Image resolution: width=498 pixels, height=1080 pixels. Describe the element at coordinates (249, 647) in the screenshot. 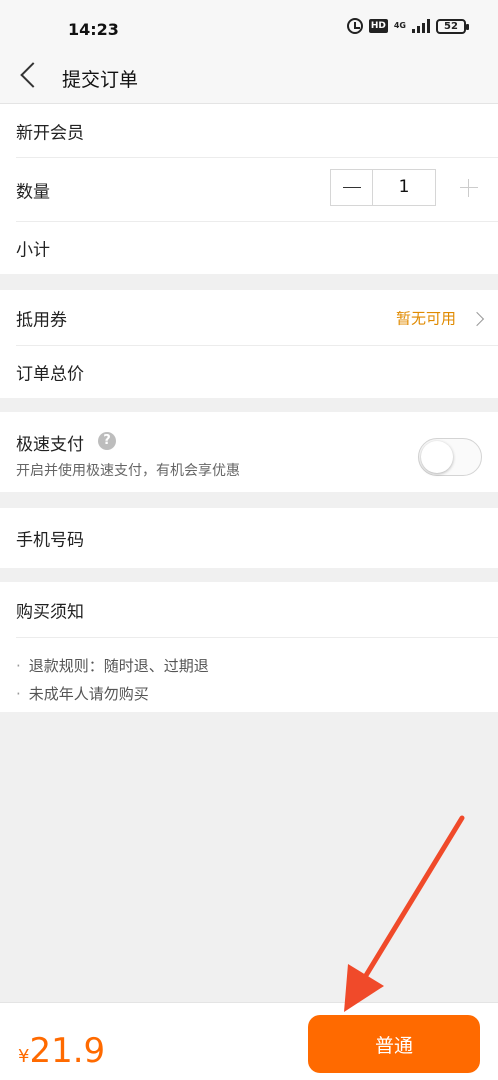

I see `notice-card: 购买须知 · 退款规则：随时退、过期退 · 未成年人请勿购买` at that location.